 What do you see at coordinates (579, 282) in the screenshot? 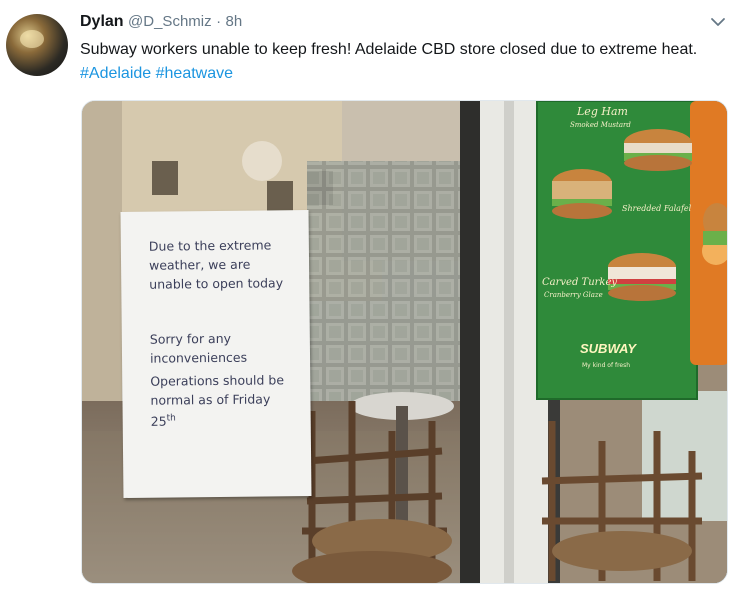
I see `ad-item-turkey: Carved Turkey` at bounding box center [579, 282].